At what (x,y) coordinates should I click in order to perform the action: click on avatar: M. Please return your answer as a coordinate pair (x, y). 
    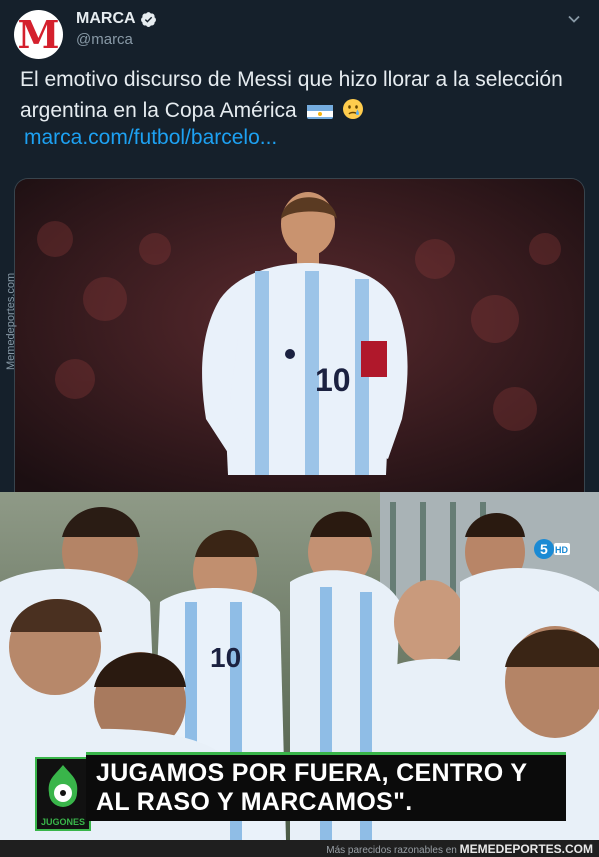
    Looking at the image, I should click on (38, 34).